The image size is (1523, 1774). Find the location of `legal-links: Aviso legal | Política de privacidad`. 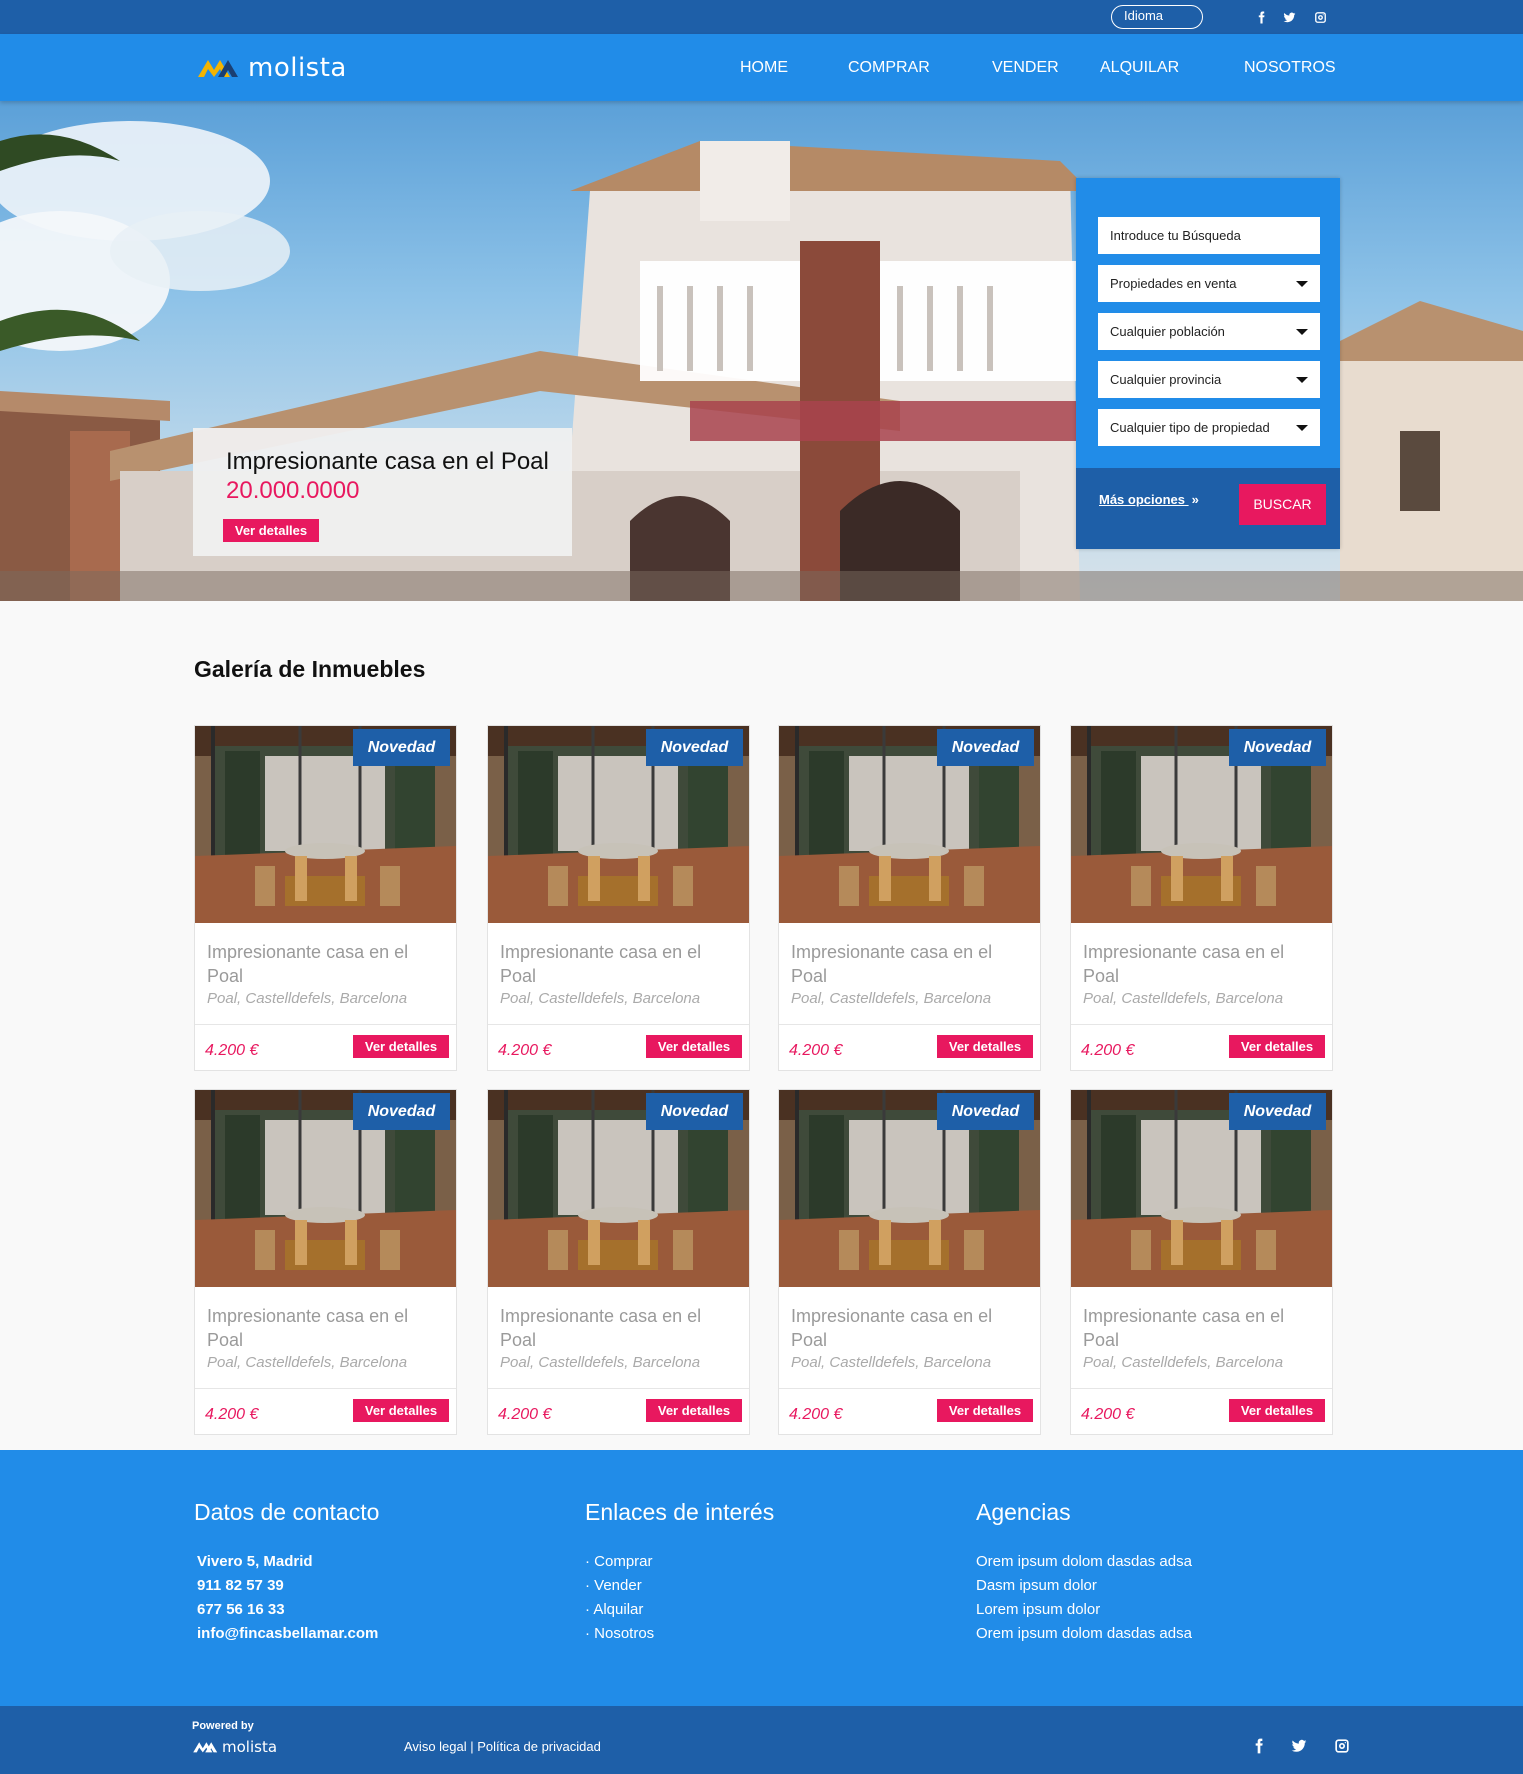

legal-links: Aviso legal | Política de privacidad is located at coordinates (502, 1747).